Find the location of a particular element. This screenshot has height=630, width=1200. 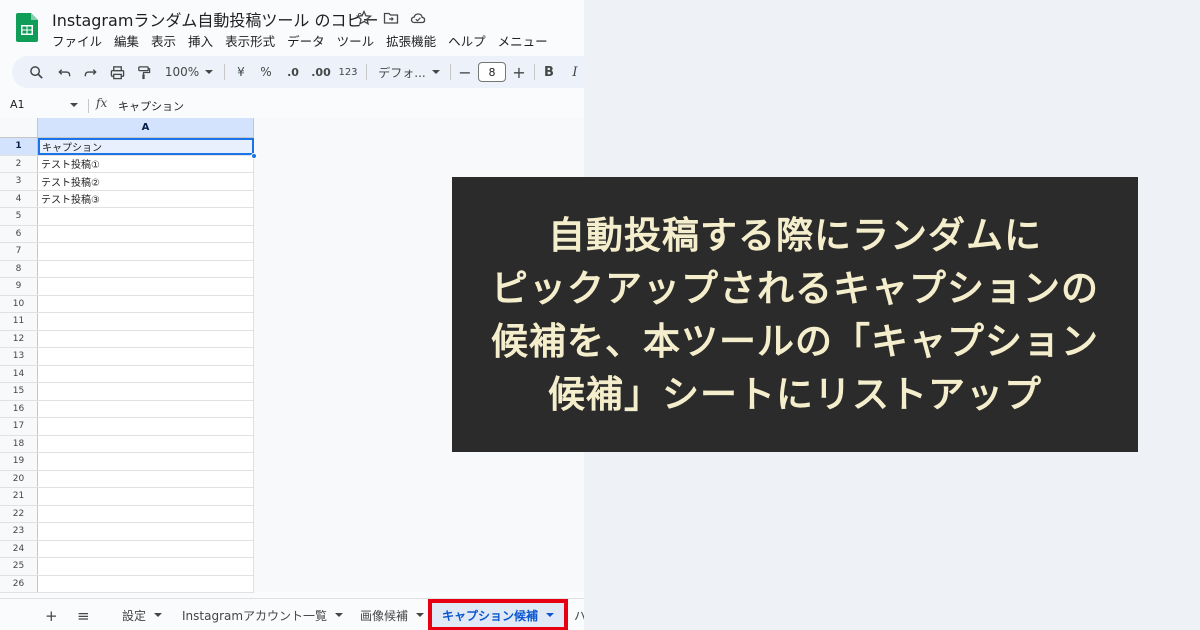

row-number: 16 is located at coordinates (19, 408).